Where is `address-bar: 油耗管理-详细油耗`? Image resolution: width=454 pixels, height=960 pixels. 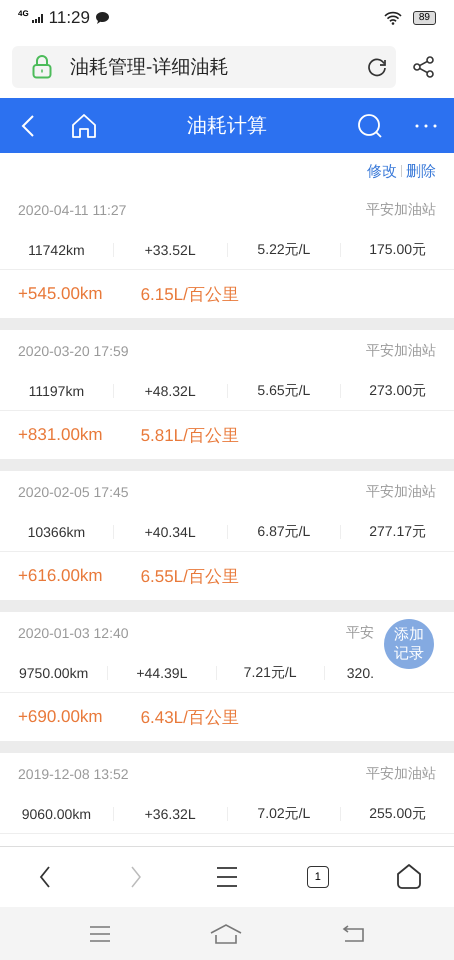
address-bar: 油耗管理-详细油耗 is located at coordinates (204, 67).